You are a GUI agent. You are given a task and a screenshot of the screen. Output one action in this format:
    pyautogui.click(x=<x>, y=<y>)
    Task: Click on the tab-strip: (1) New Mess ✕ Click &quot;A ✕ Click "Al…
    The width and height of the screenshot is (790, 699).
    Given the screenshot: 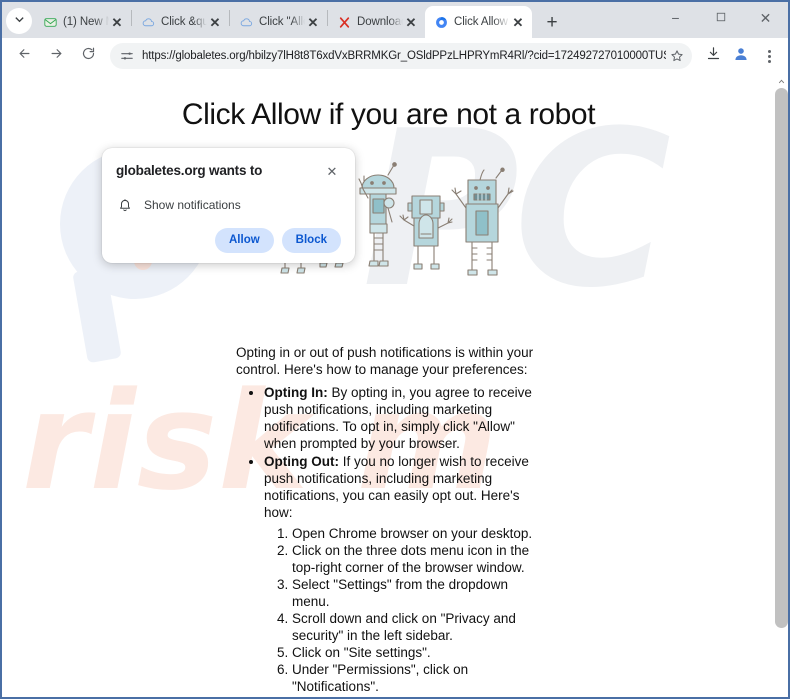 What is the action you would take?
    pyautogui.click(x=395, y=20)
    